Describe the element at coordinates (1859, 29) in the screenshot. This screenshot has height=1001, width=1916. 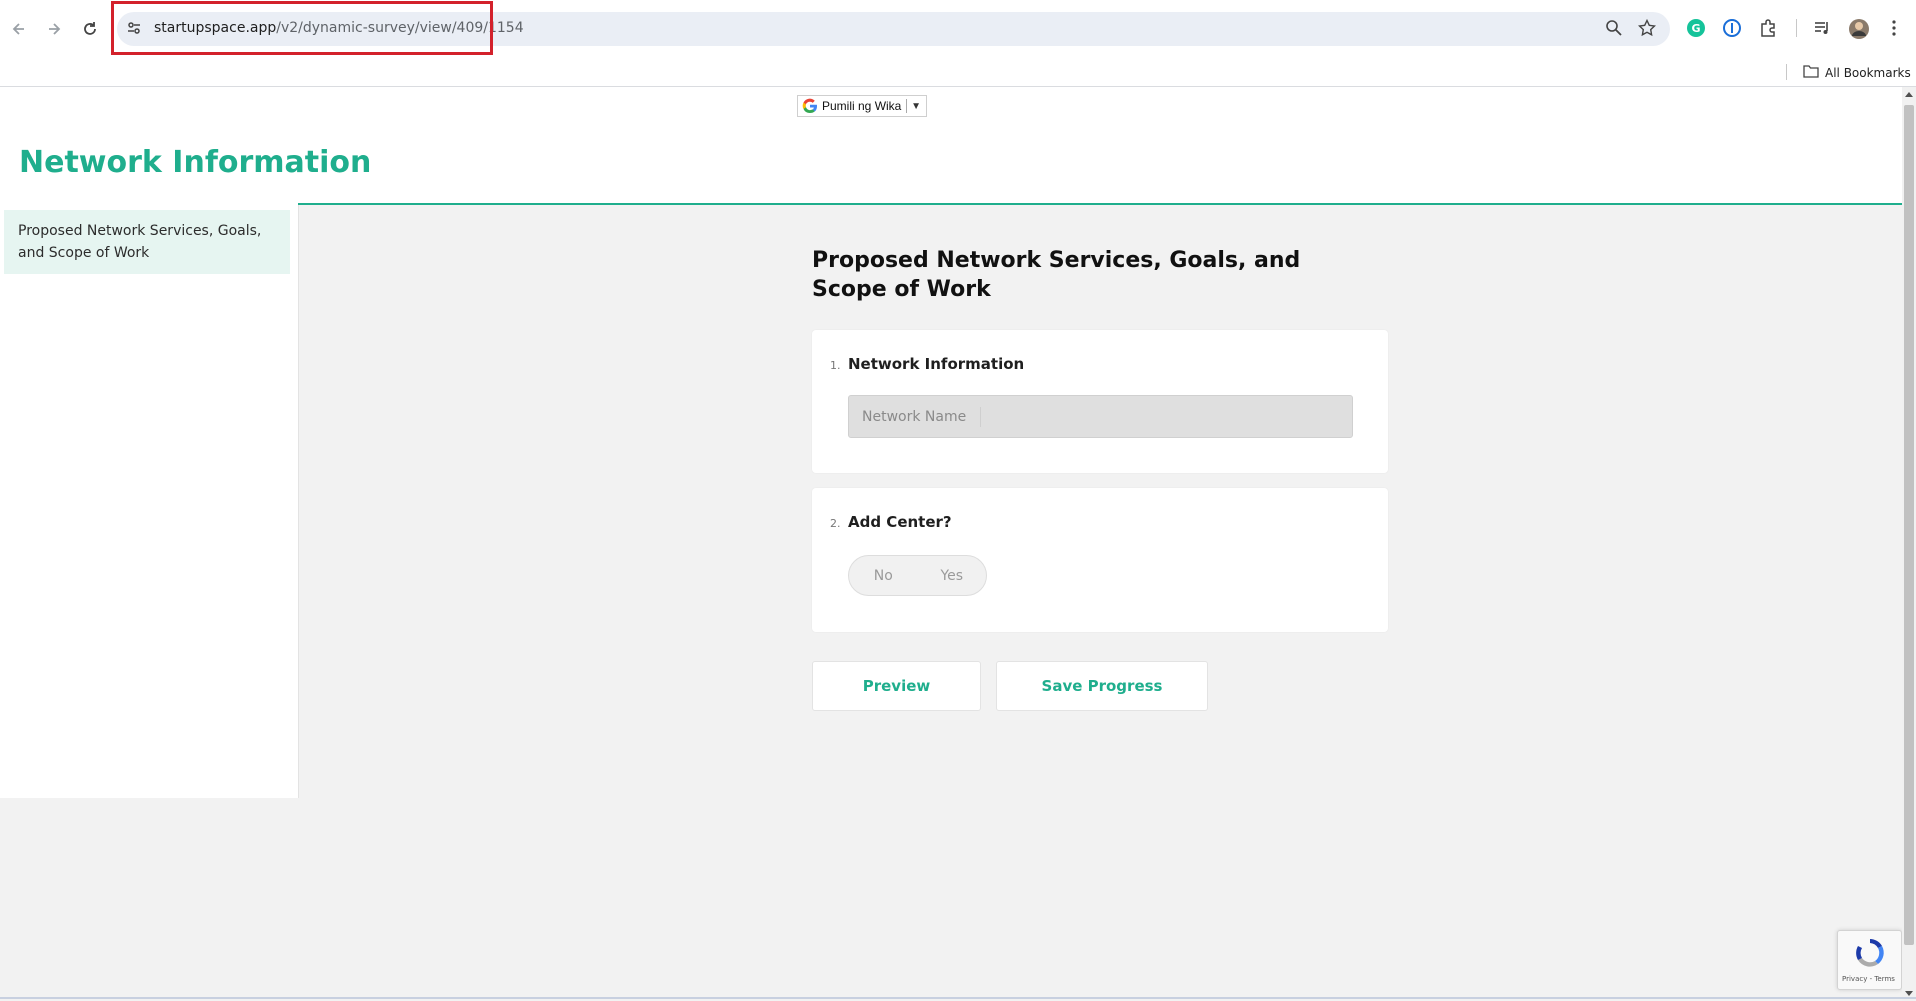
I see `profile-avatar` at that location.